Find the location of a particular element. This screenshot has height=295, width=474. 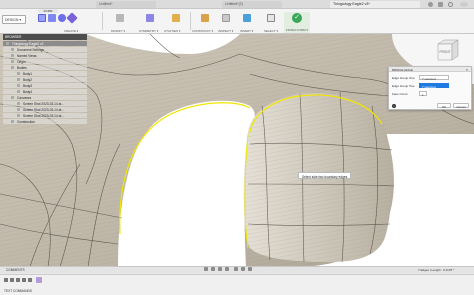

dialog-header: BRIDGE EDGE is located at coordinates (430, 69).